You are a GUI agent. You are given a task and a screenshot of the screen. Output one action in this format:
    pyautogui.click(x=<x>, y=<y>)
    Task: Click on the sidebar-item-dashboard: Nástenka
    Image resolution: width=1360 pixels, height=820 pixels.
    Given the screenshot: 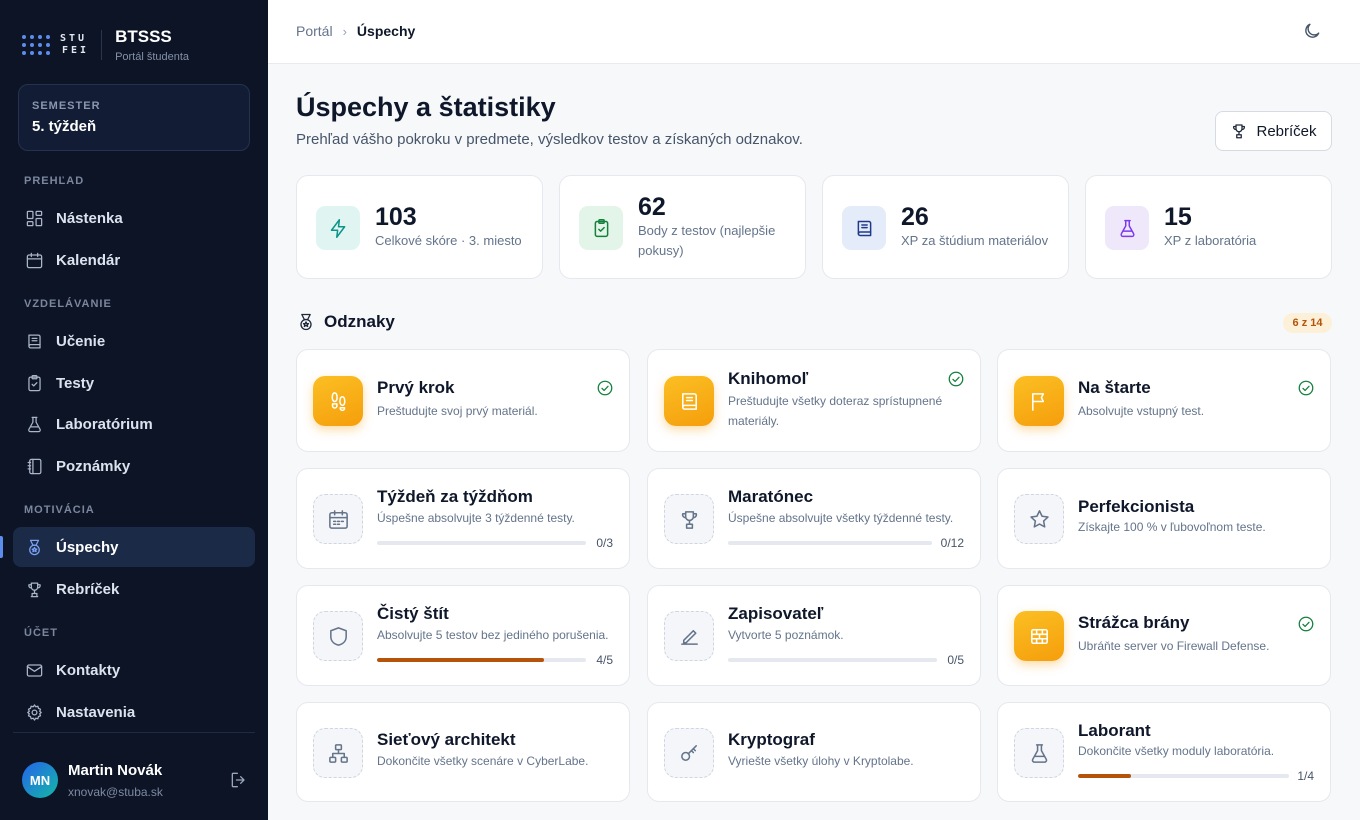 What is the action you would take?
    pyautogui.click(x=134, y=218)
    